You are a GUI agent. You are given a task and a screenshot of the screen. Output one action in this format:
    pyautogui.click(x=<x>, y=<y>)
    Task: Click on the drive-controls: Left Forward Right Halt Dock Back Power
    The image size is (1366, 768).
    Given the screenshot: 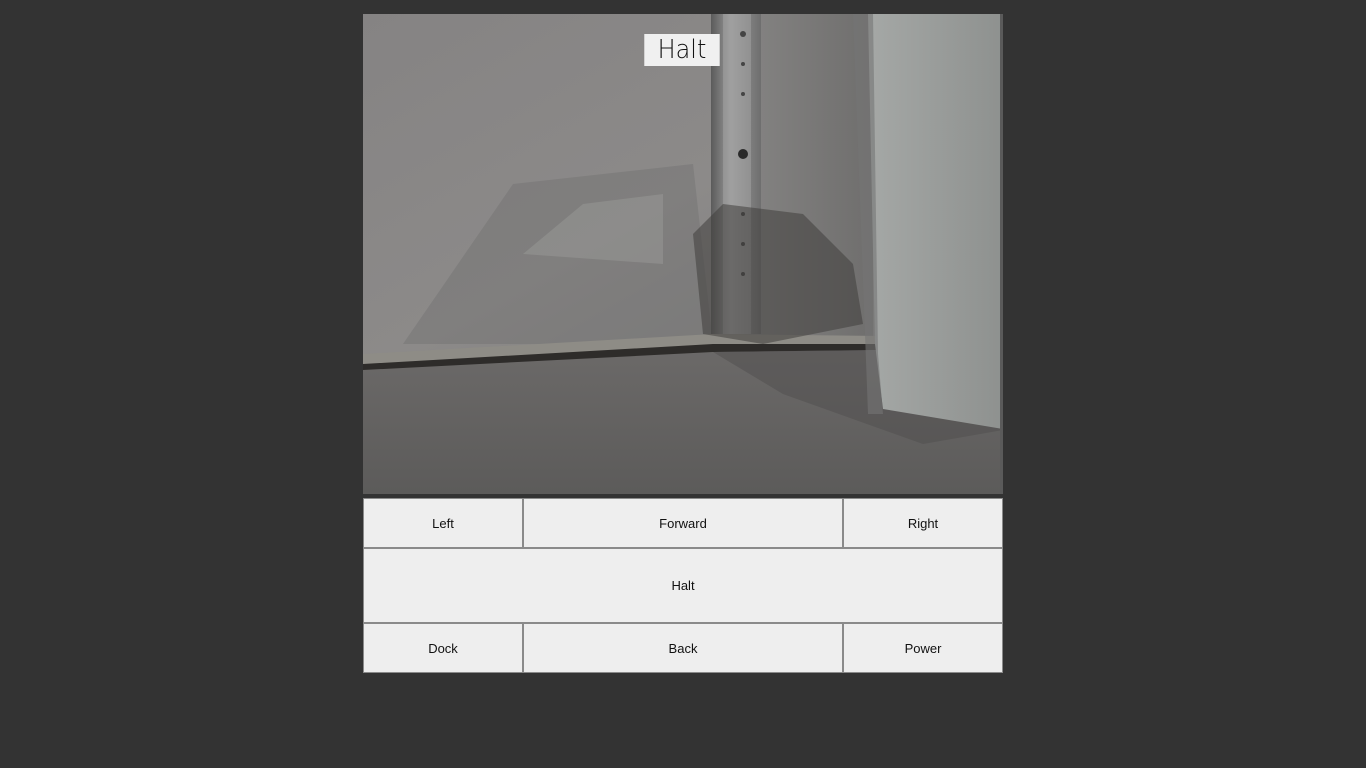 What is the action you would take?
    pyautogui.click(x=683, y=585)
    